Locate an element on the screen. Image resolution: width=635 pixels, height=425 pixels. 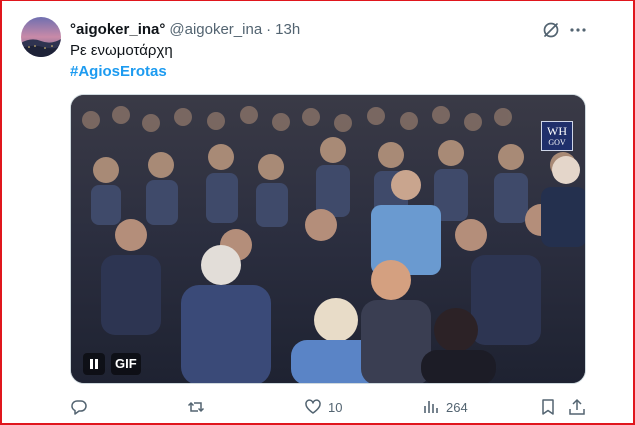
reply-button is located at coordinates (82, 407).